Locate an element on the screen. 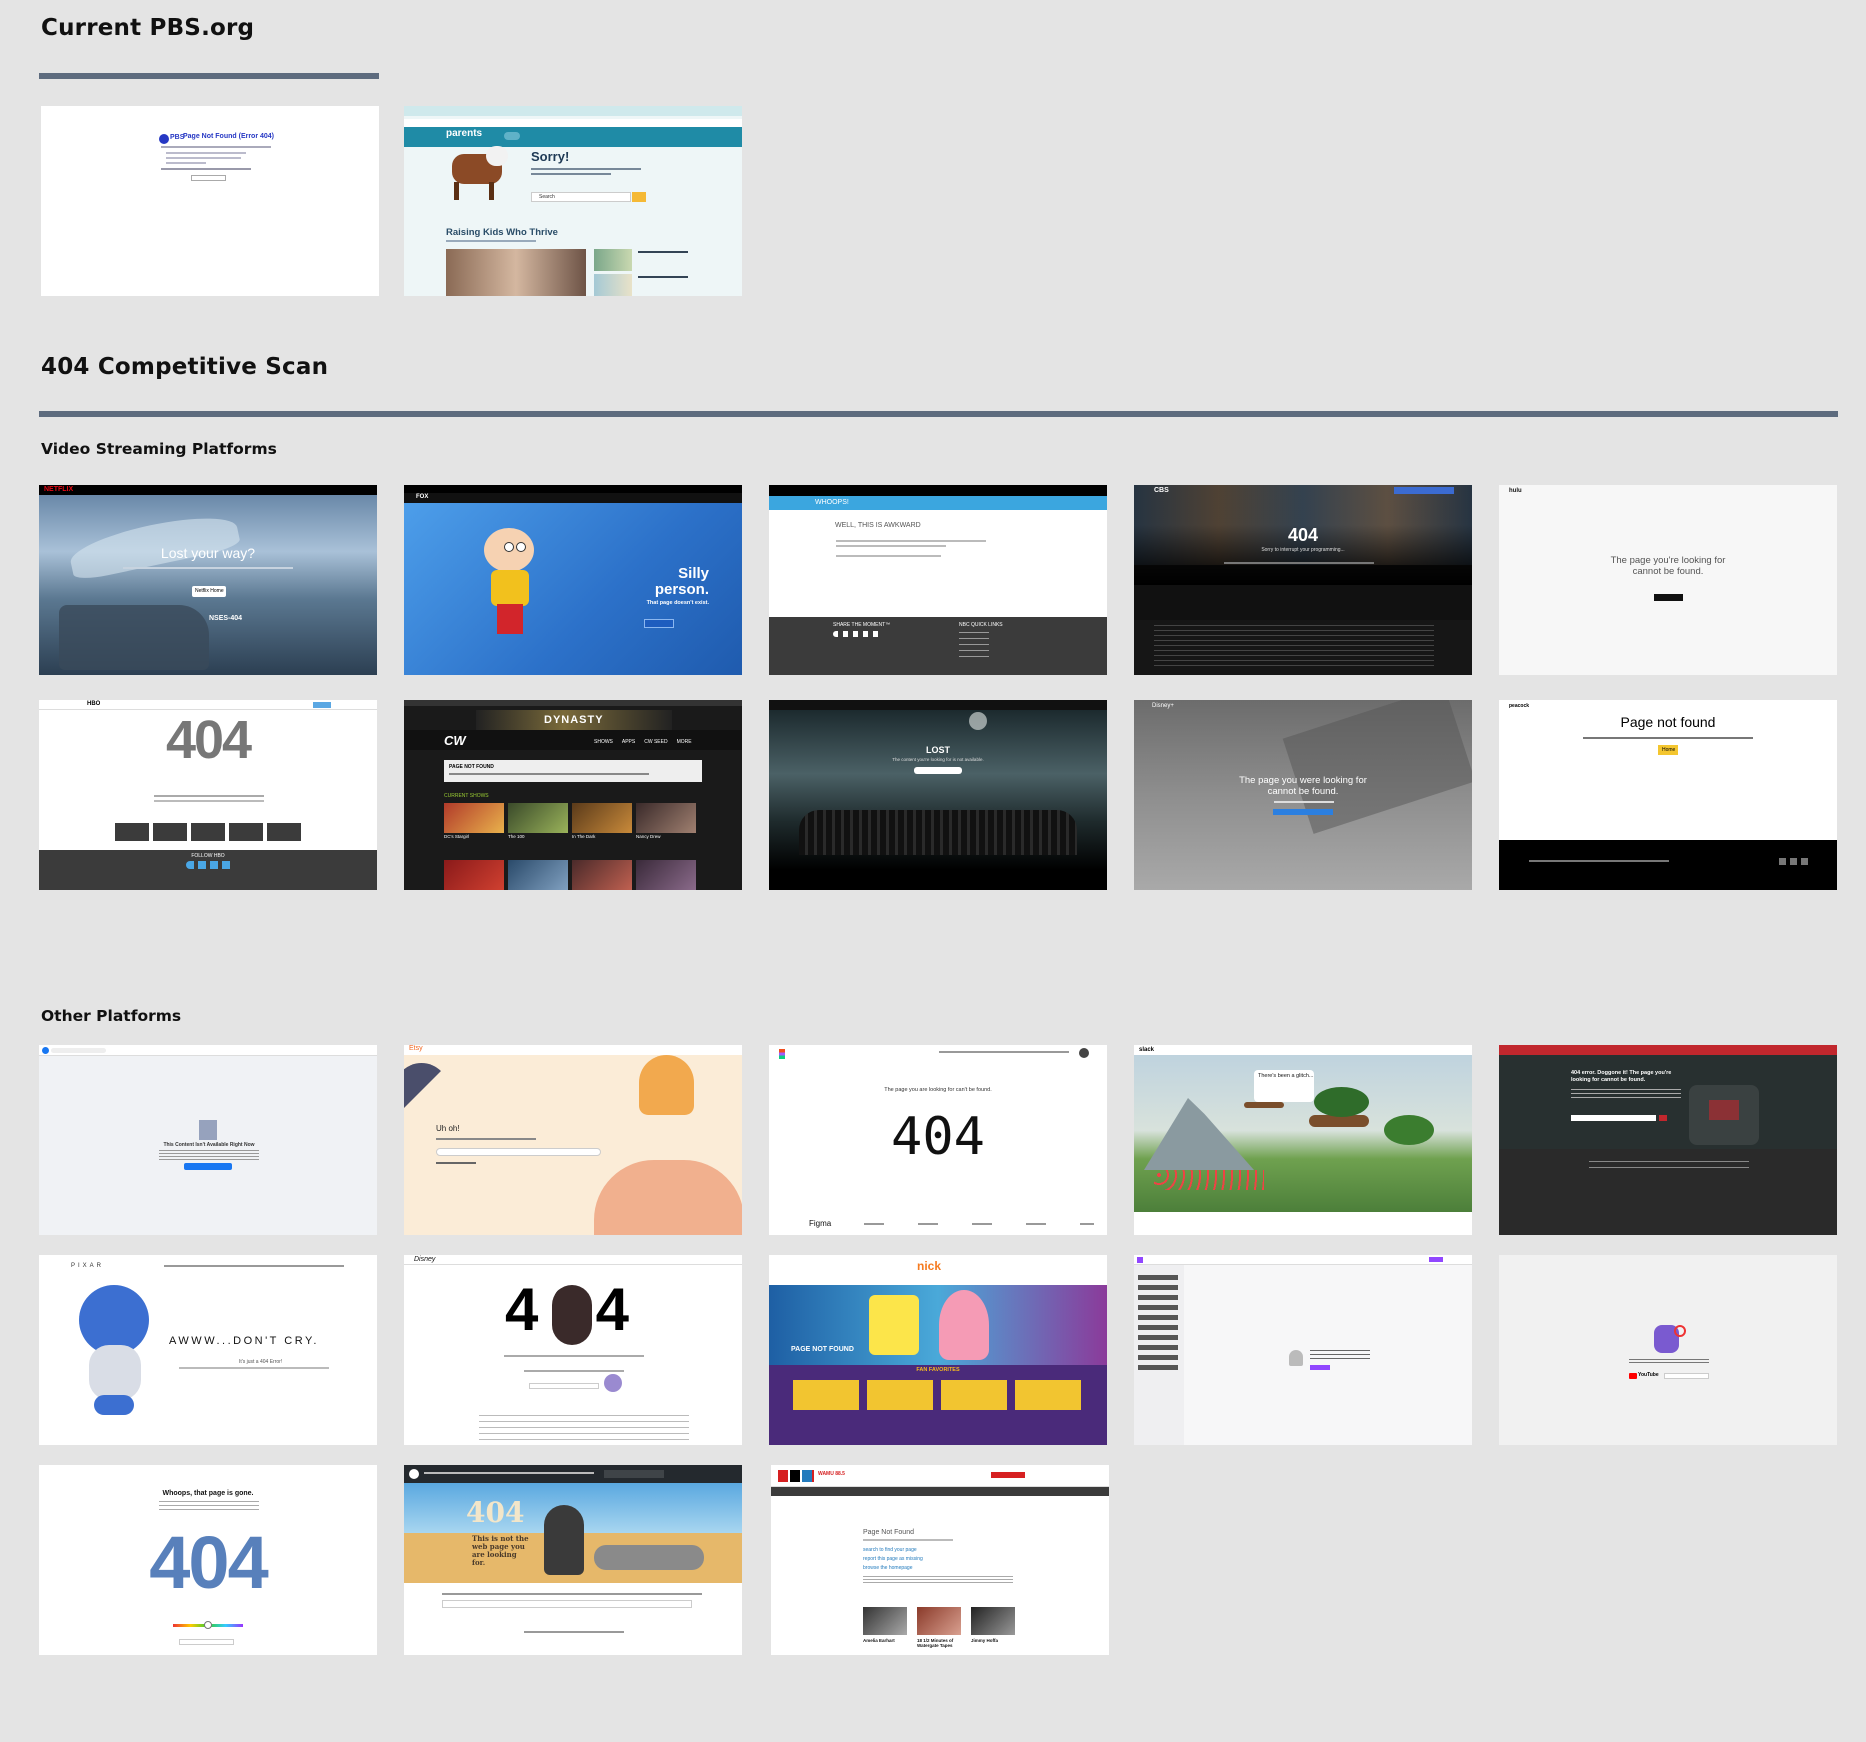 The image size is (1866, 1742). thumbnail-disney-404: Disney 404 is located at coordinates (573, 1350).